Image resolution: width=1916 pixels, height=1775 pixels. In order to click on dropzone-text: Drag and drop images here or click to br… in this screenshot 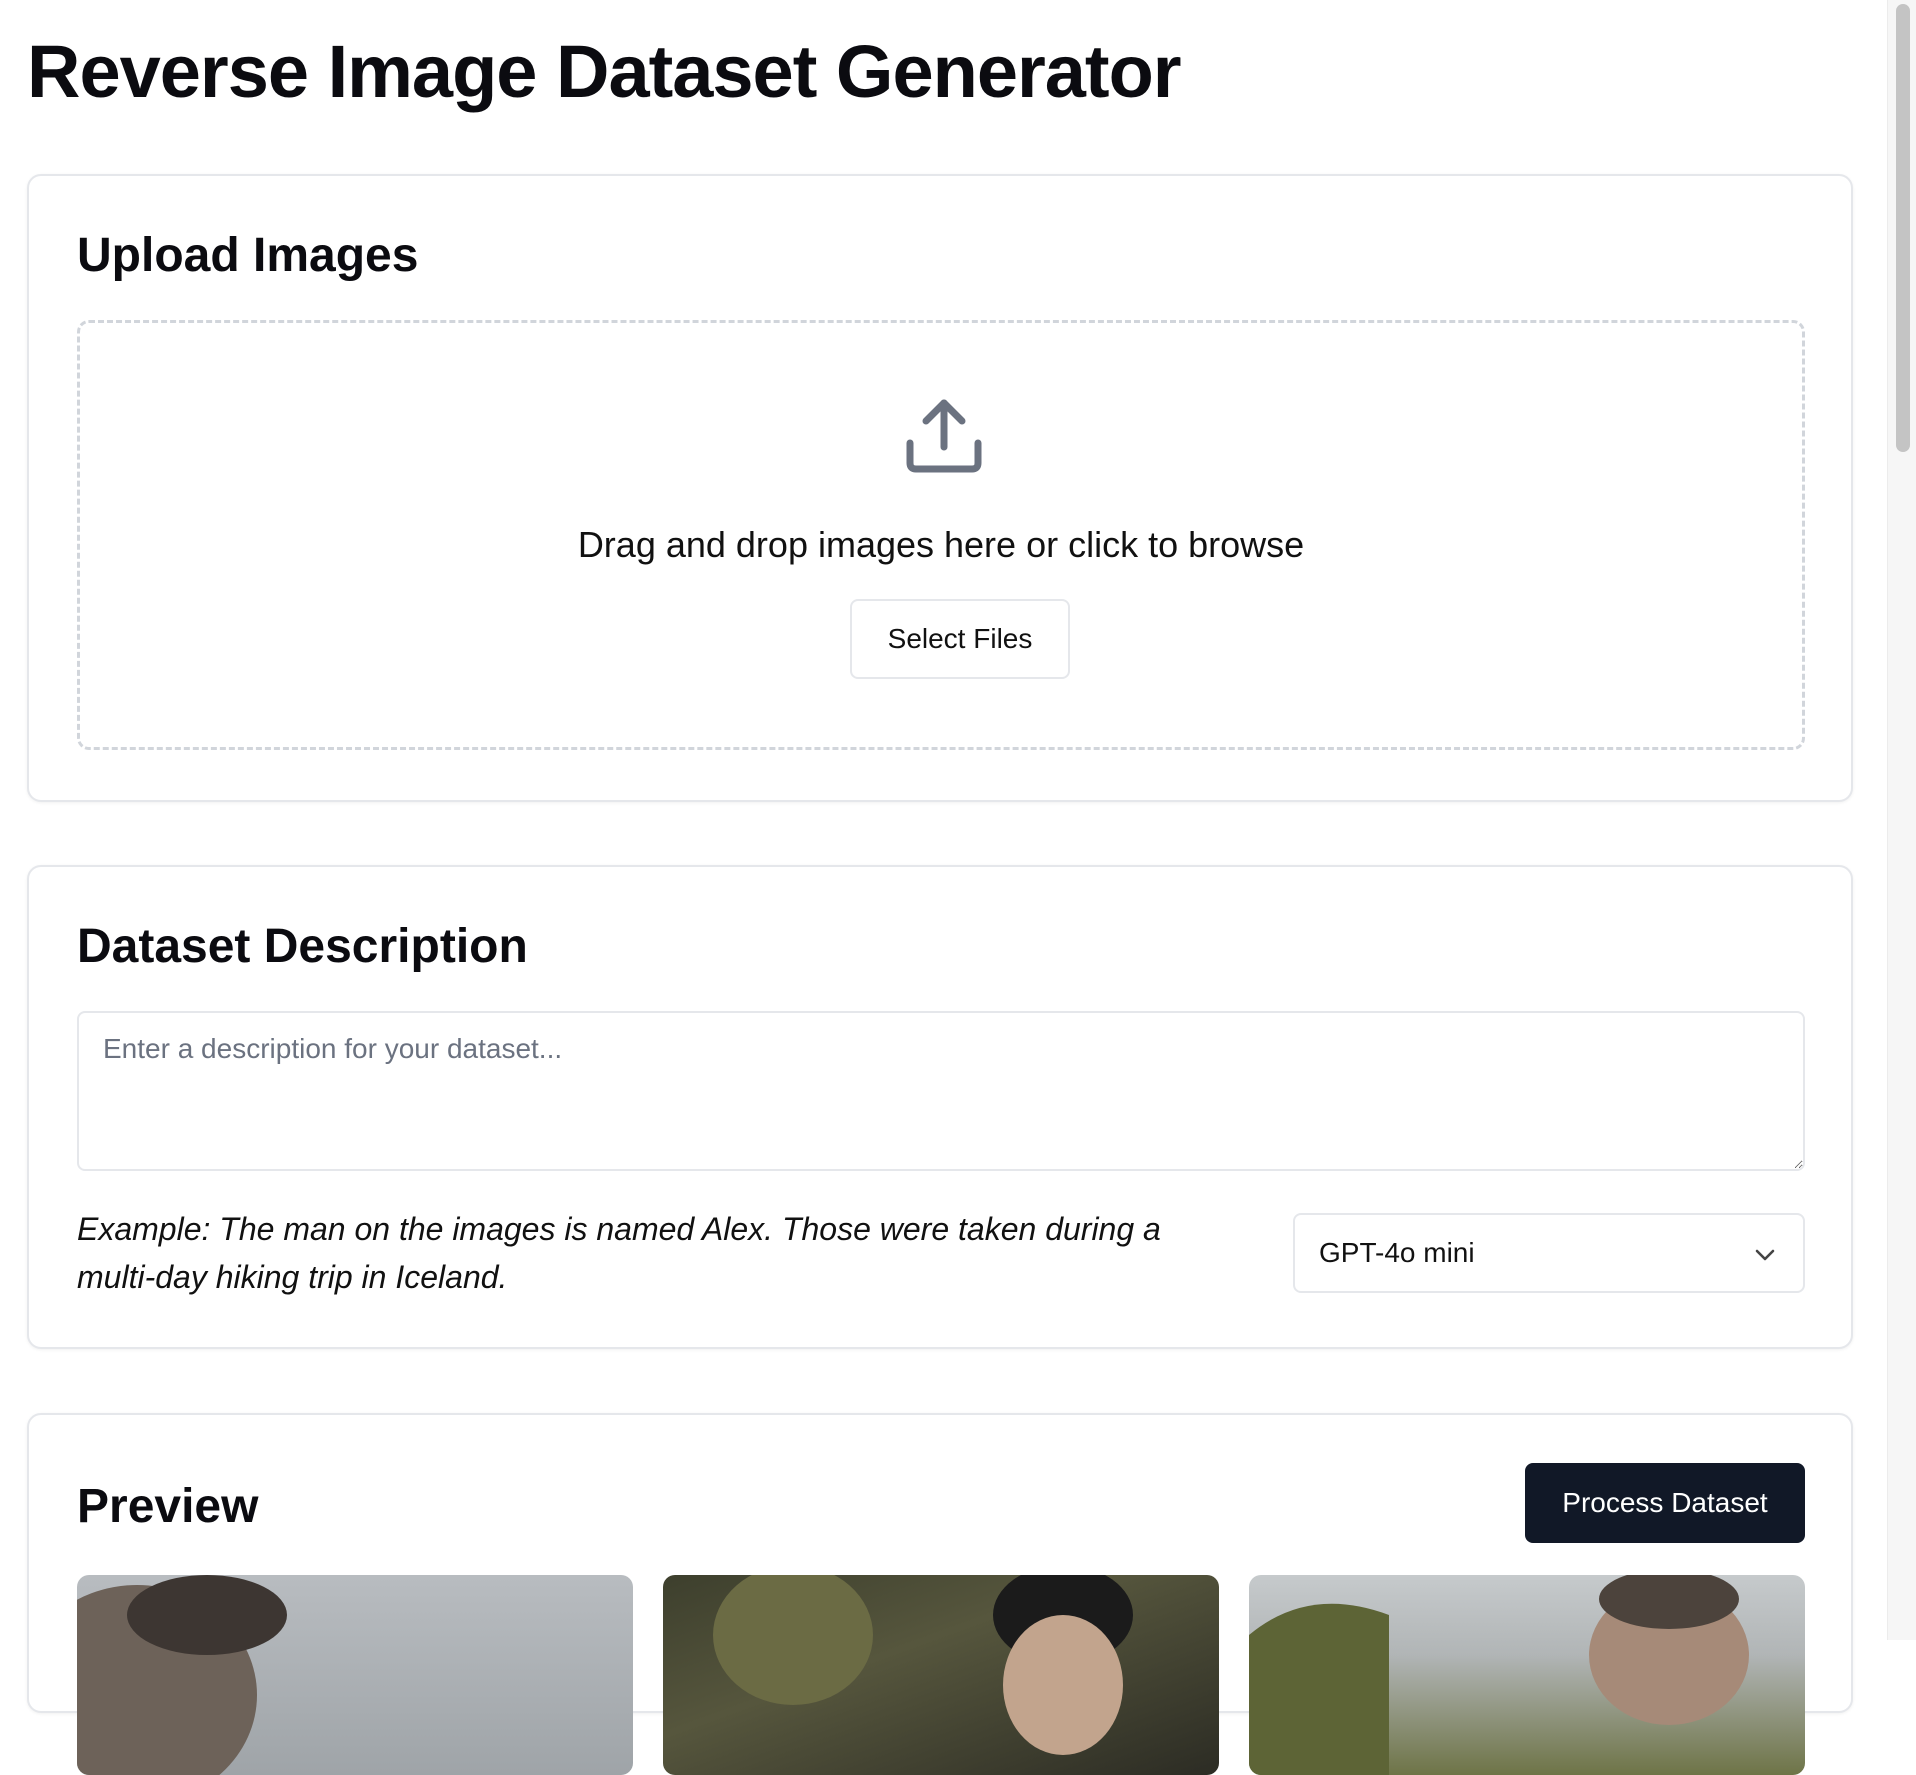, I will do `click(941, 544)`.